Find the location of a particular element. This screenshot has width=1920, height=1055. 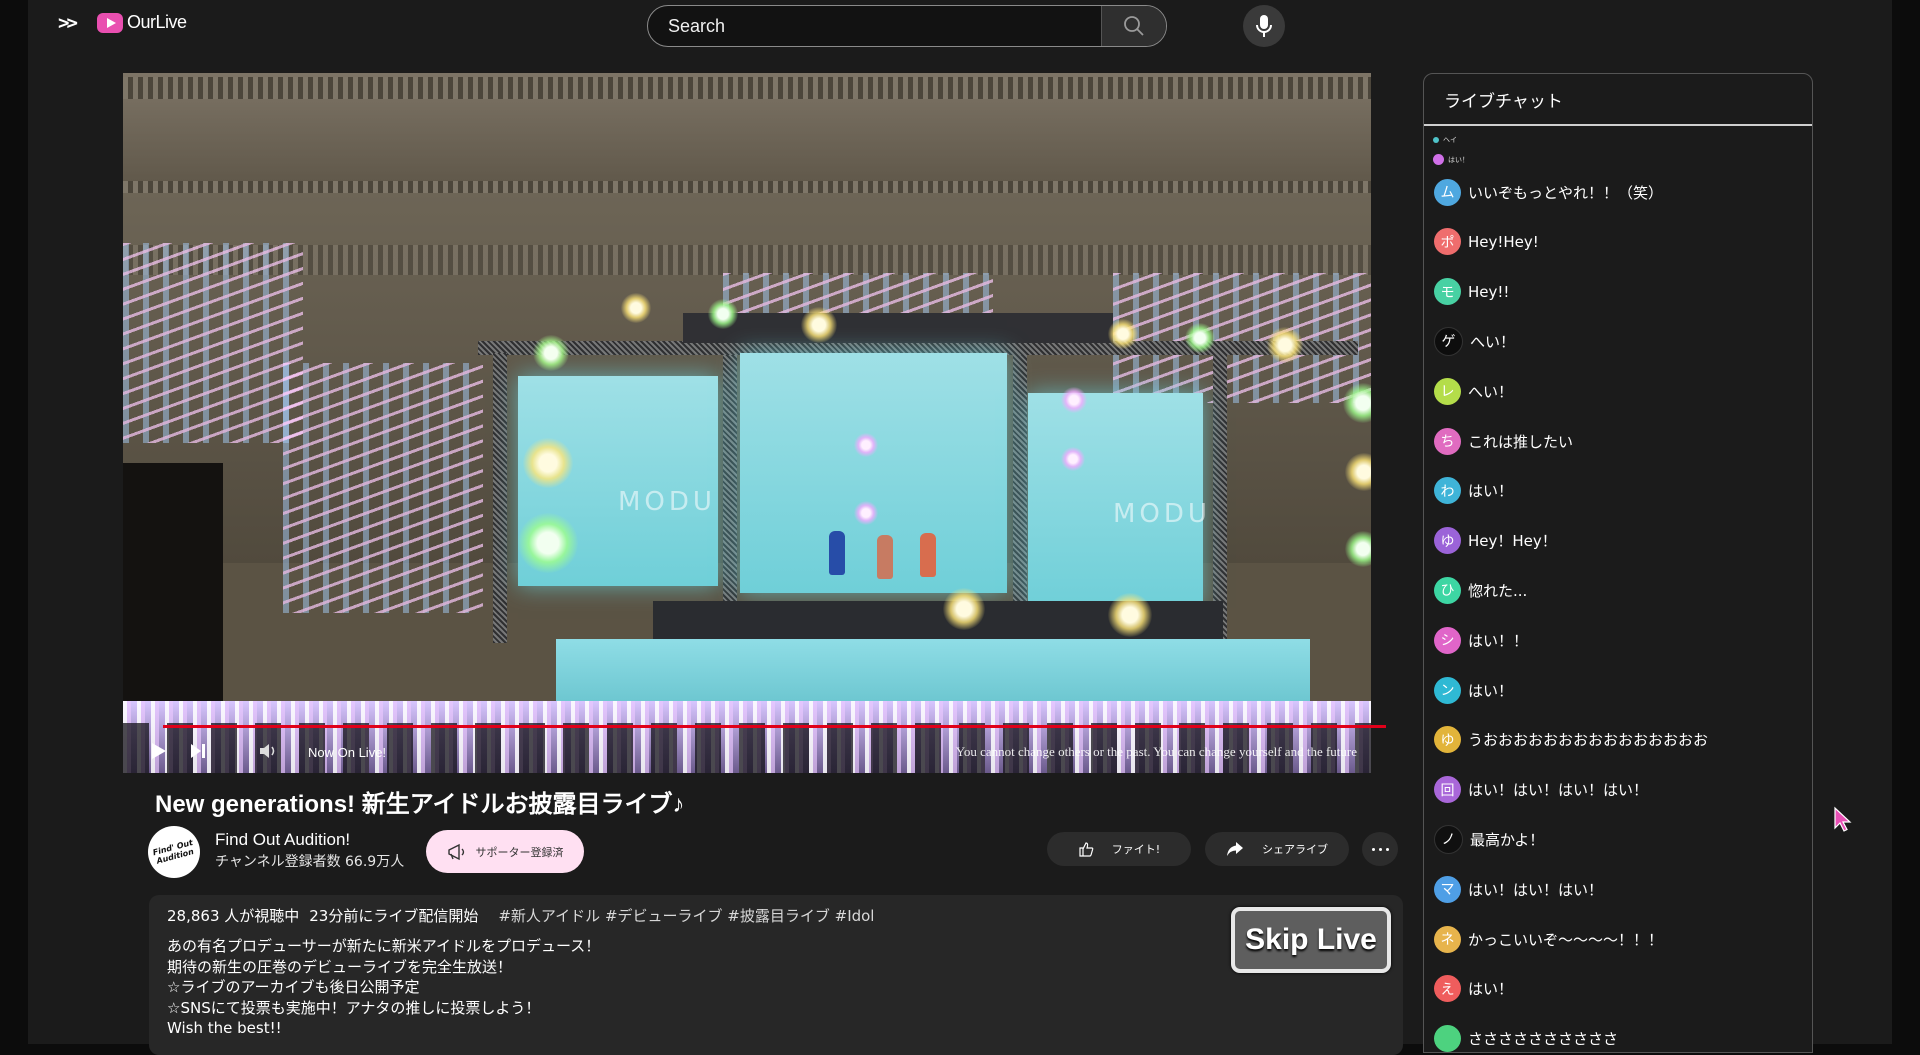

chat-message-text: 最高かよ！ is located at coordinates (1507, 839).